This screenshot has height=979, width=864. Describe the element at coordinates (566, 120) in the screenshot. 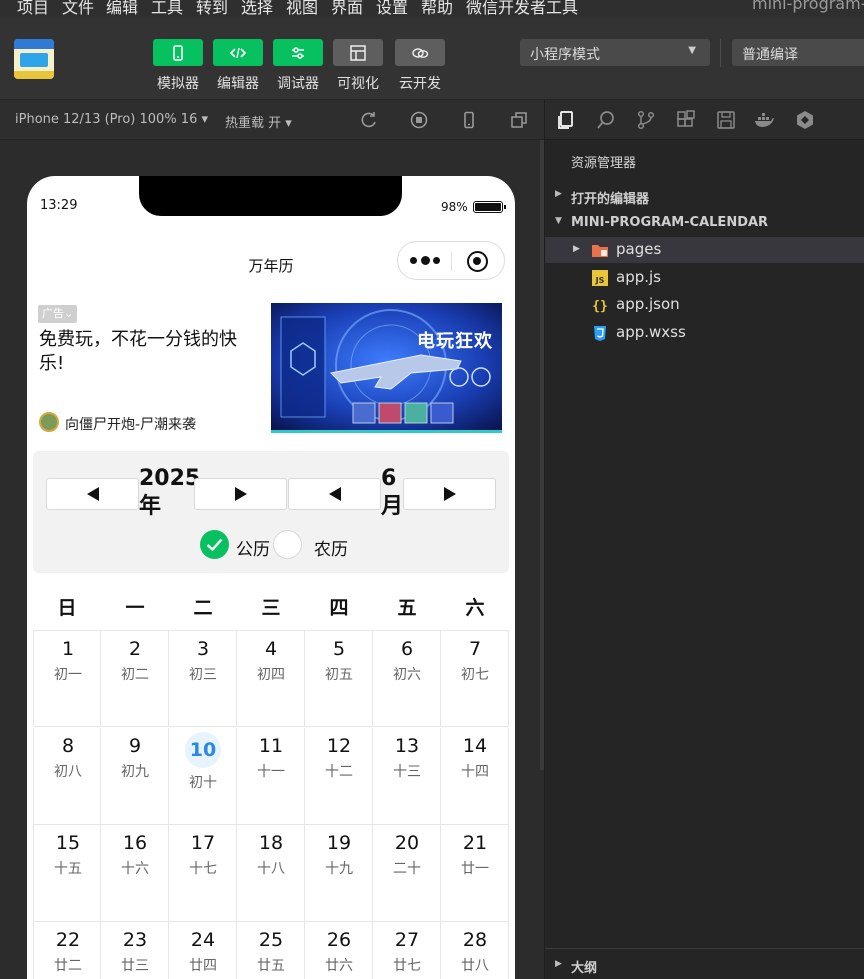

I see `files-icon` at that location.